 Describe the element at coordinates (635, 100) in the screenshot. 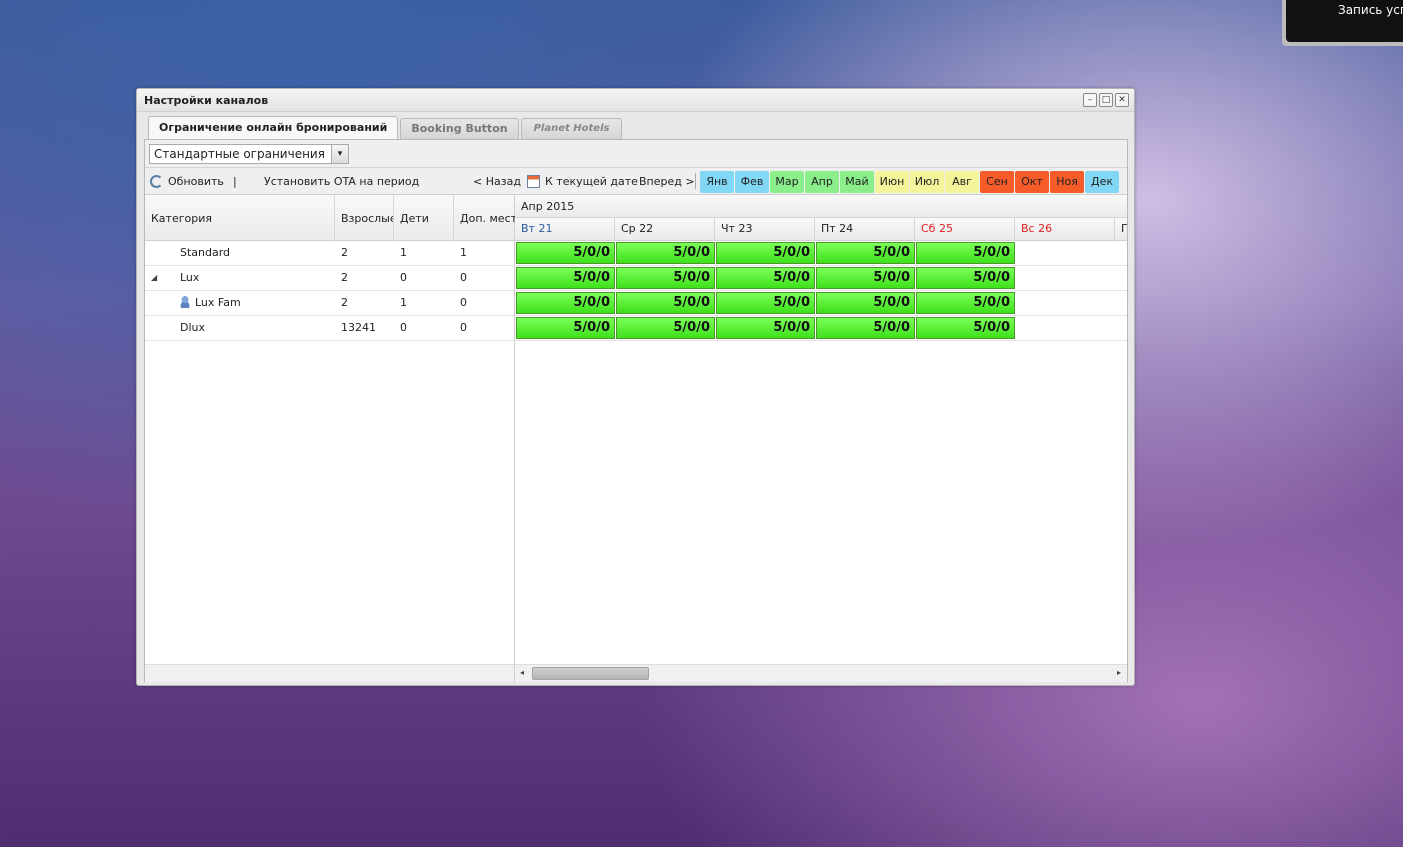

I see `window-header: Настройки каналов – □ ✕` at that location.